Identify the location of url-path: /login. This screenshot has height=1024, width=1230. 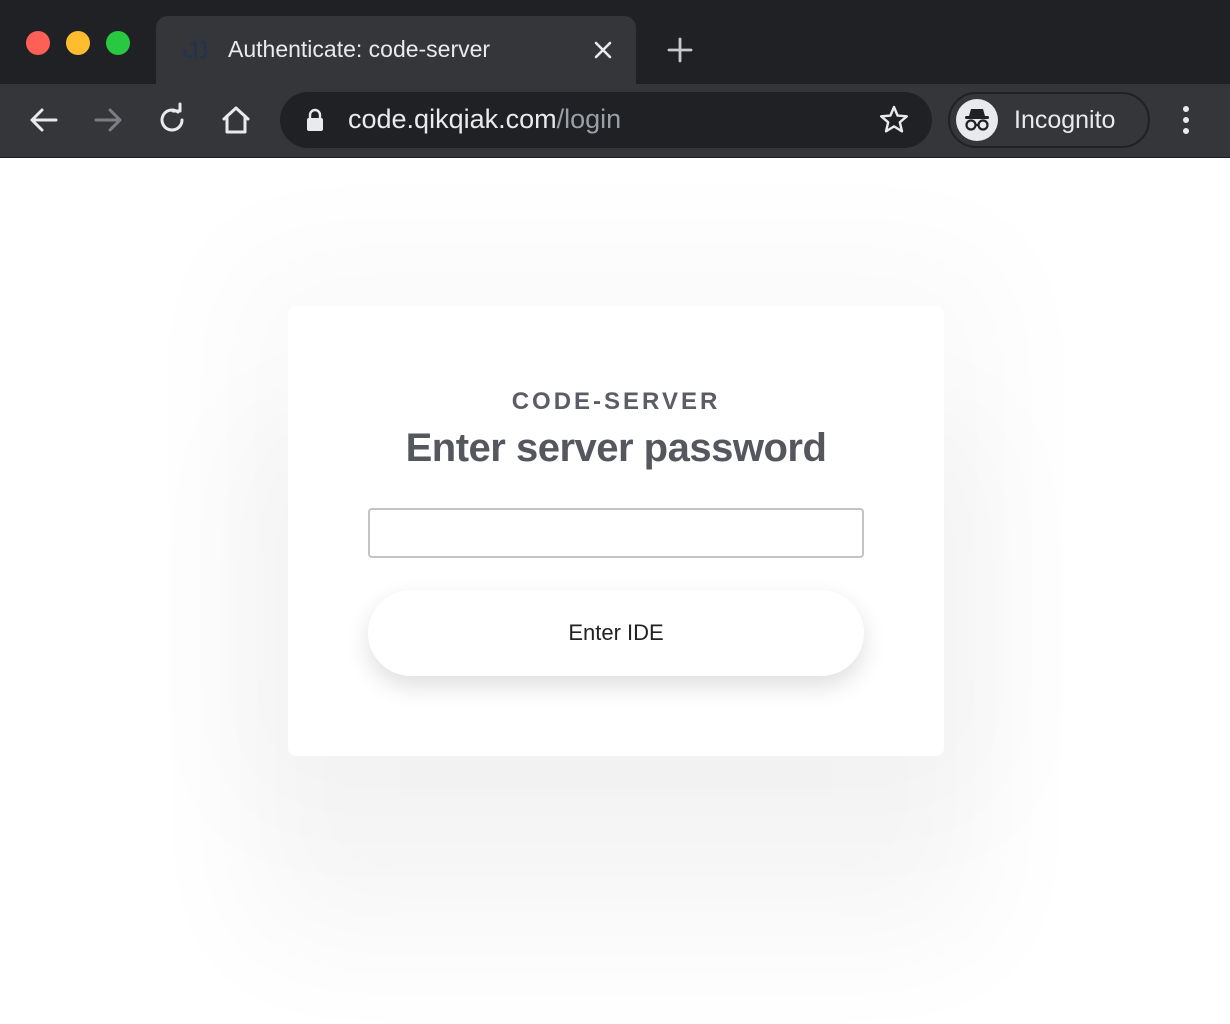
(589, 119).